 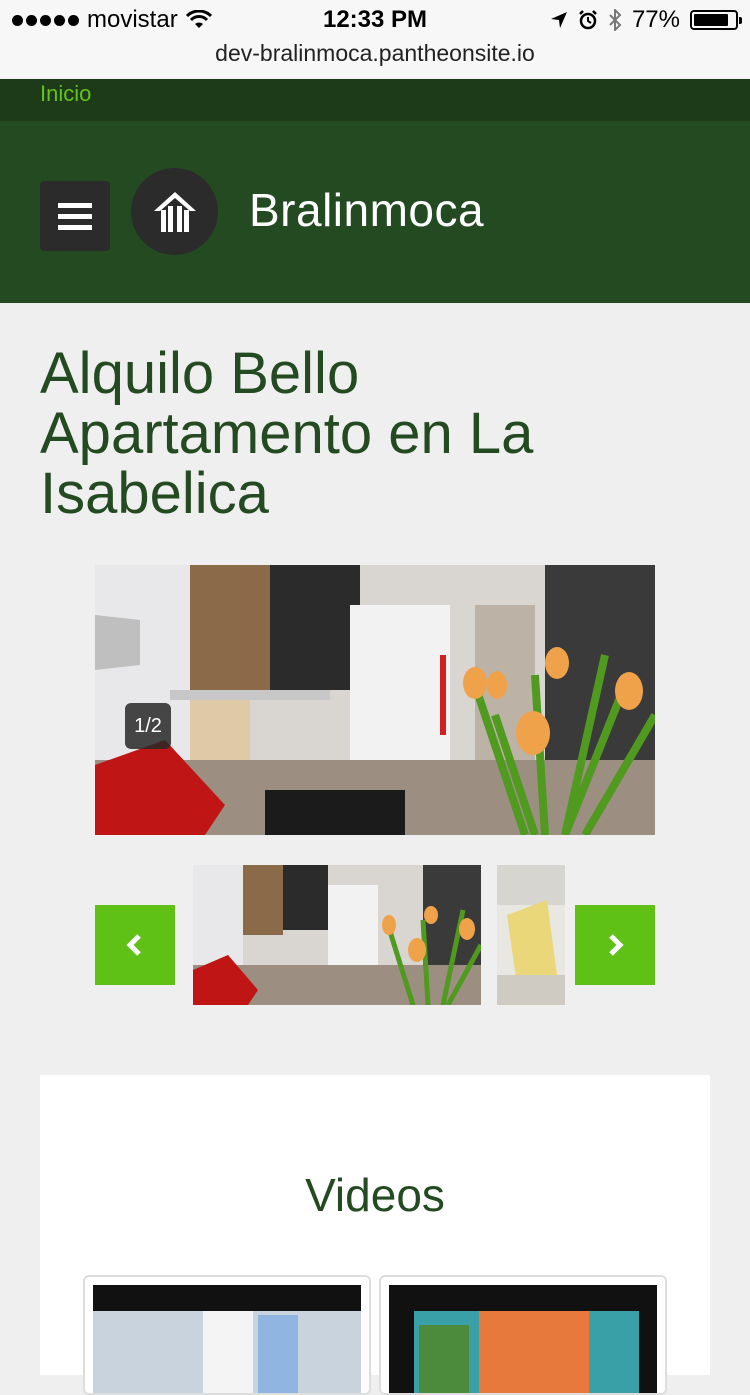 I want to click on gallery-prev-button, so click(x=135, y=945).